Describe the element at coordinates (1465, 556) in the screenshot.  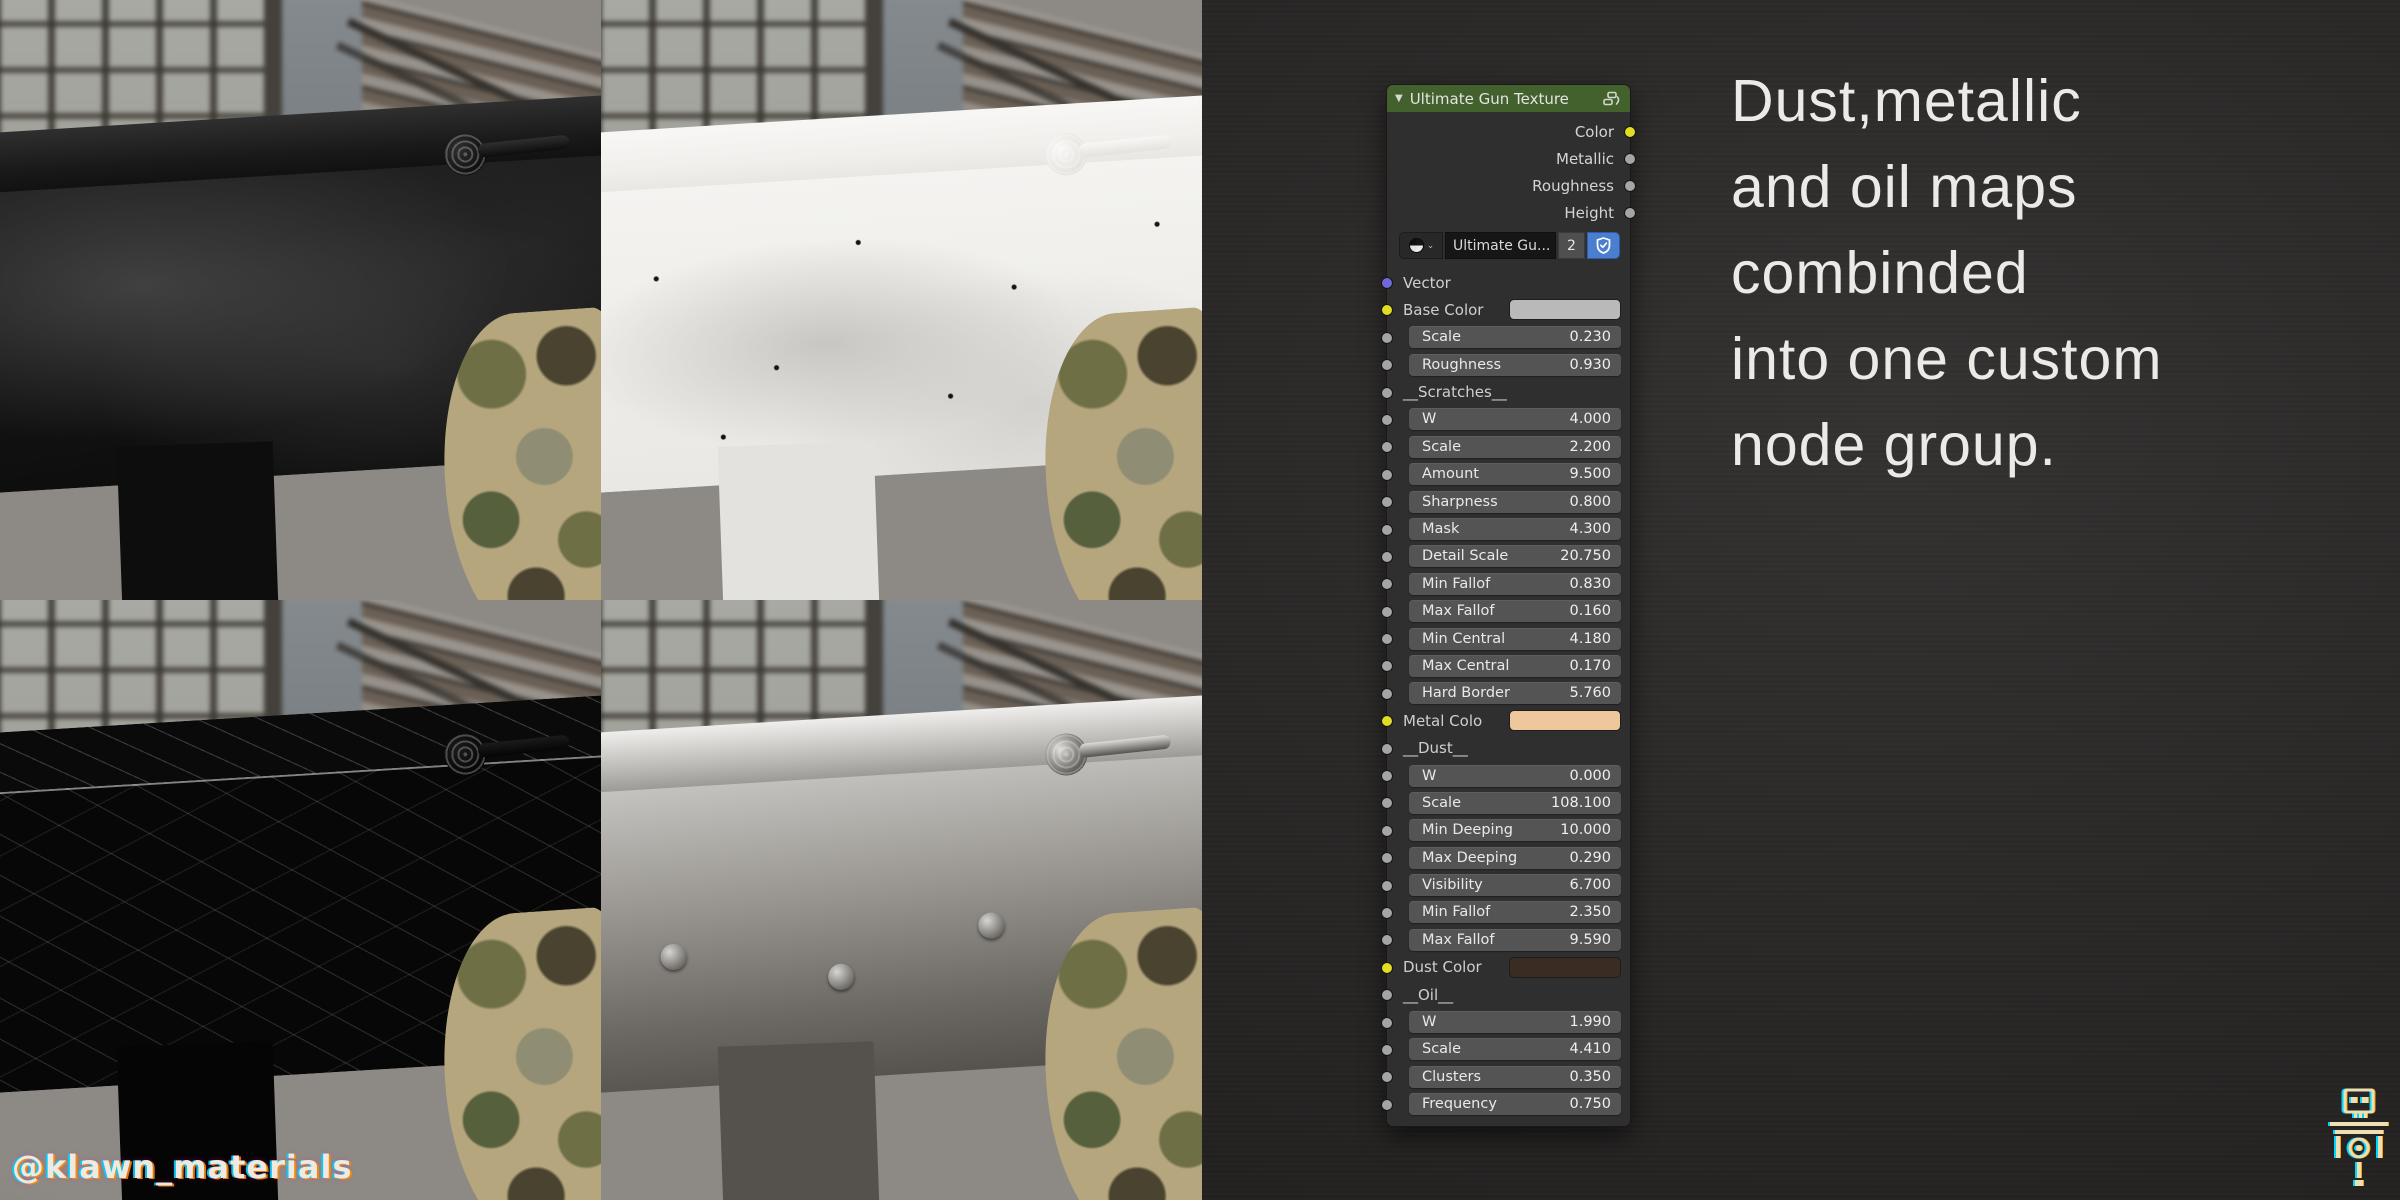
I see `slider-label: Detail Scale` at that location.